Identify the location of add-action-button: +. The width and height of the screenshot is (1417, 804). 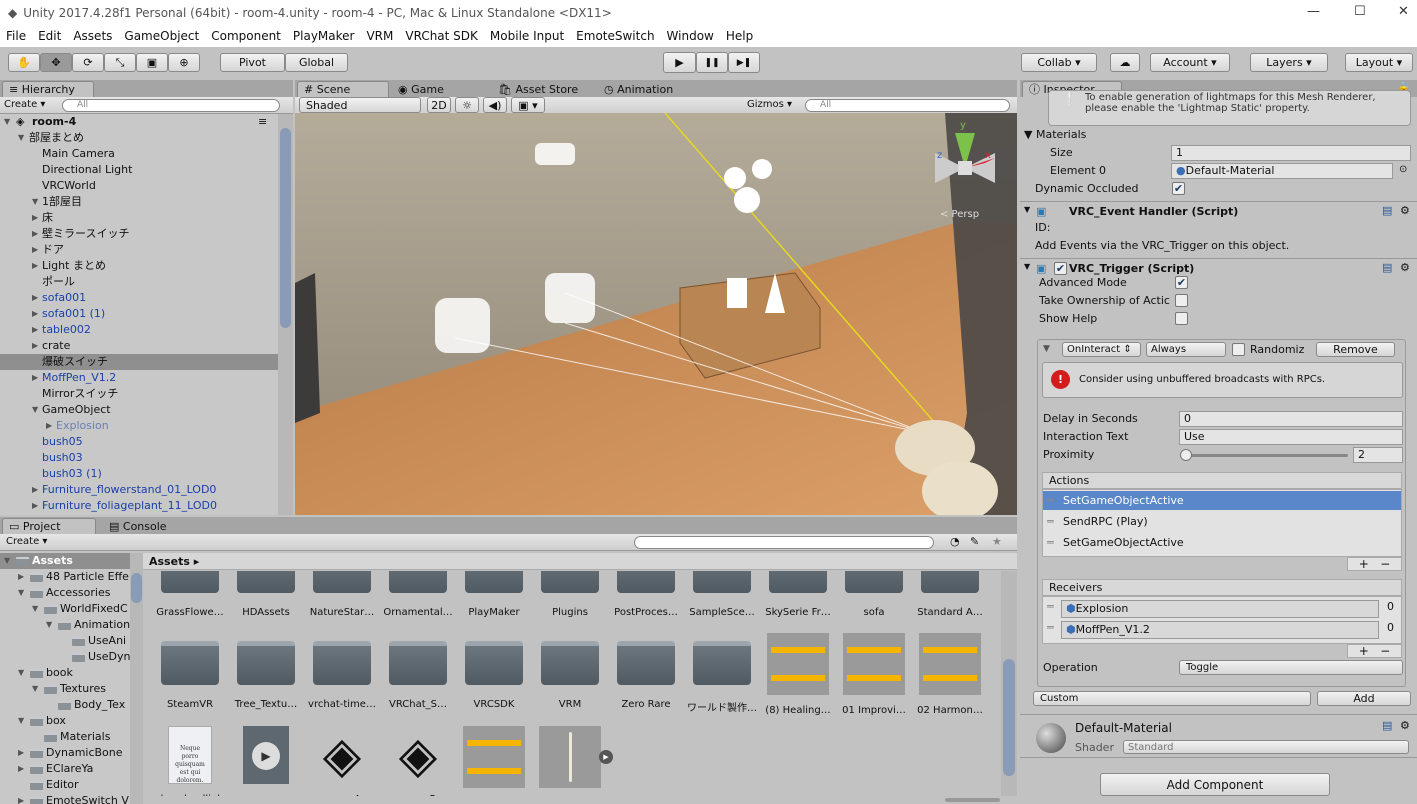
(1364, 564).